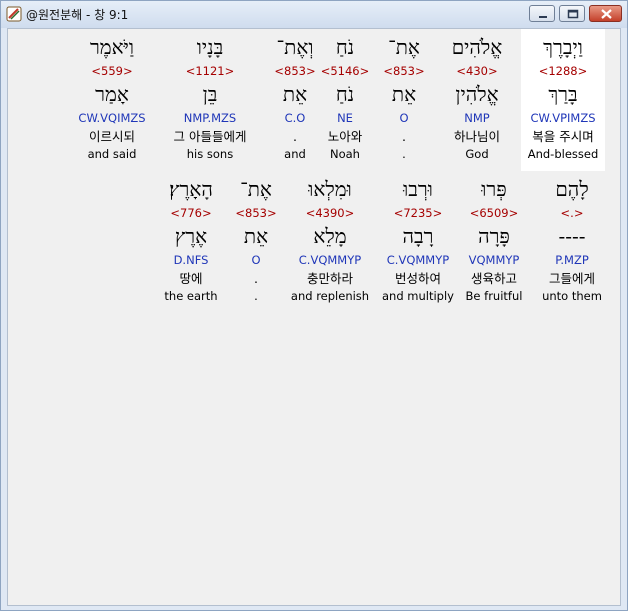 The image size is (628, 611). I want to click on hebrew-word: וּרְבוּ, so click(418, 189).